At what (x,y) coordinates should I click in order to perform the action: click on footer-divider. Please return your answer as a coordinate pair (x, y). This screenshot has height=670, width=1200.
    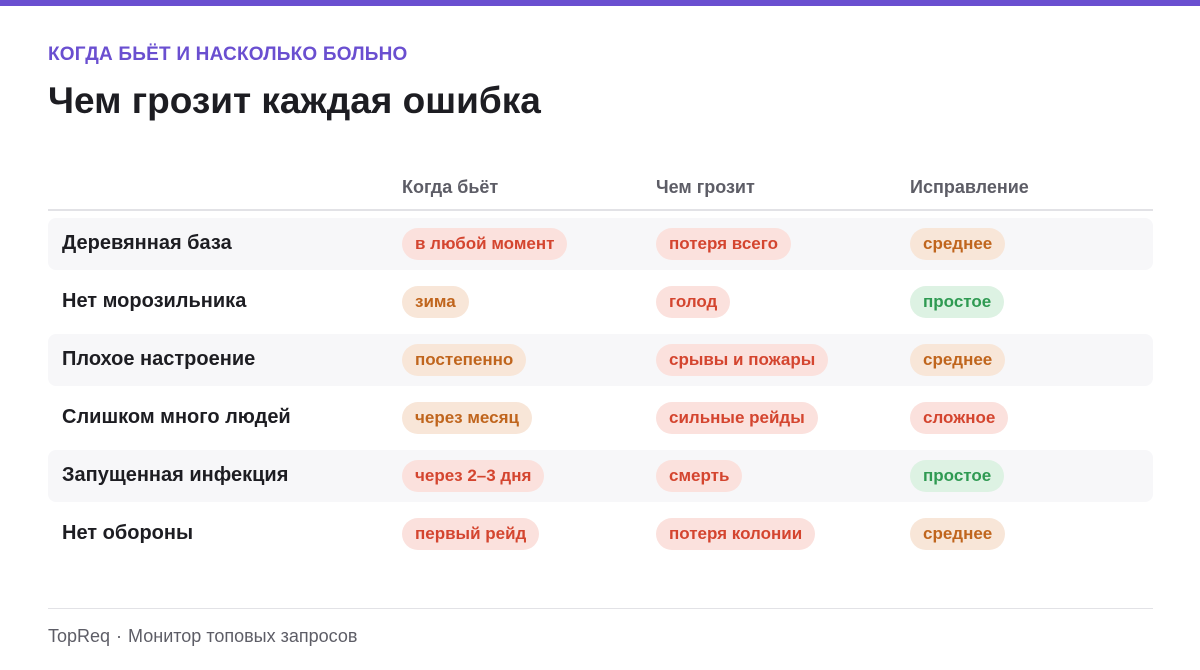
    Looking at the image, I should click on (600, 608).